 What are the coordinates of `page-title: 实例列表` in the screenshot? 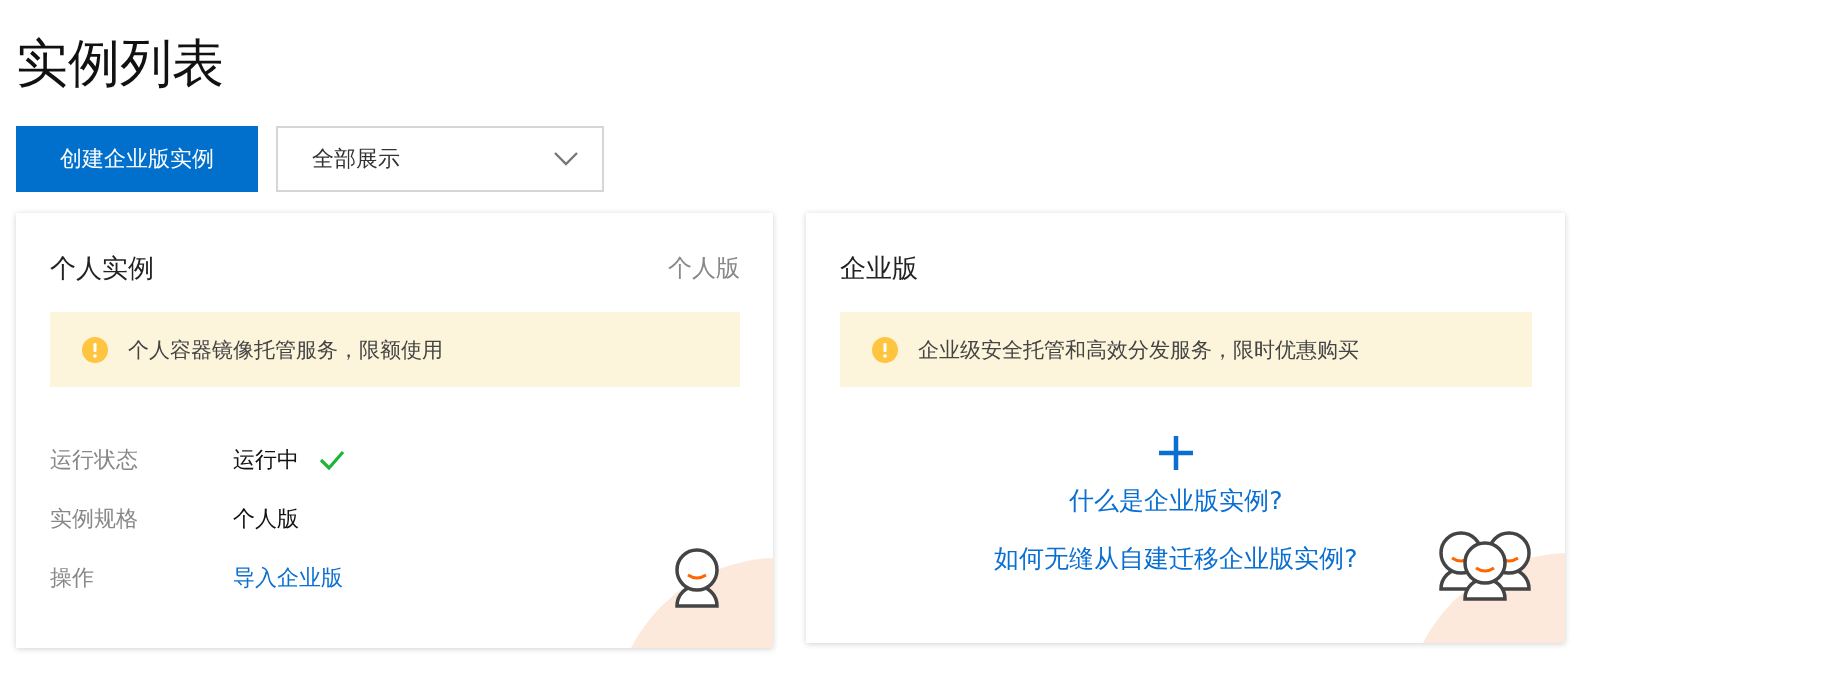 It's located at (120, 63).